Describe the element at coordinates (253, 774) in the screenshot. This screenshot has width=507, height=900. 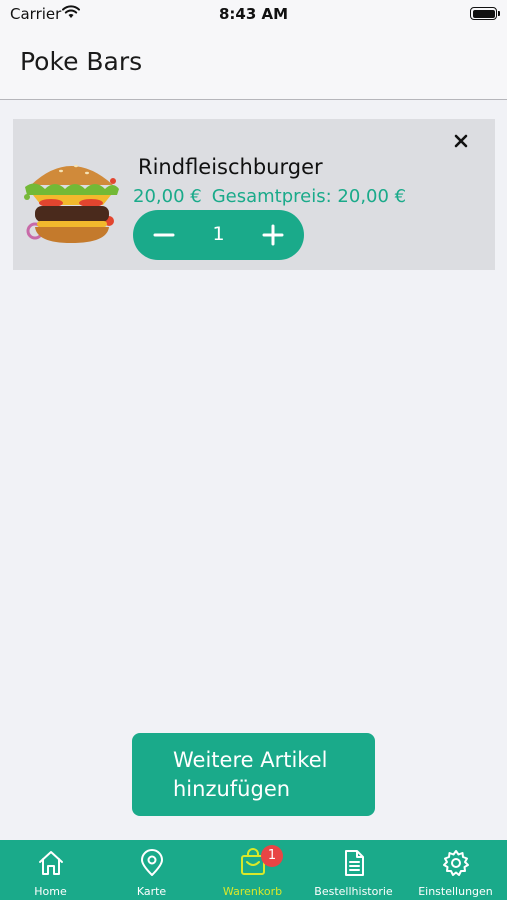
I see `add-more-items-button: Weitere Artikel hinzufügen` at that location.